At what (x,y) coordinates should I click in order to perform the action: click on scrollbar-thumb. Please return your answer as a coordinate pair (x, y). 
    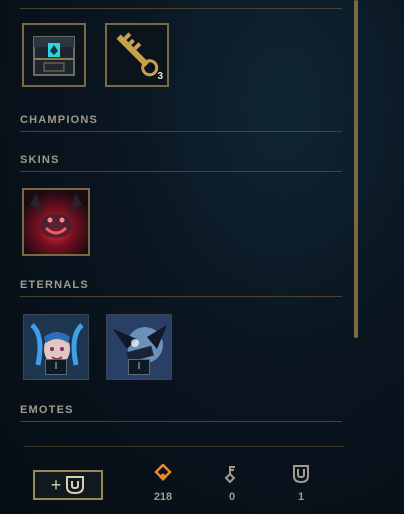
    Looking at the image, I should click on (356, 169).